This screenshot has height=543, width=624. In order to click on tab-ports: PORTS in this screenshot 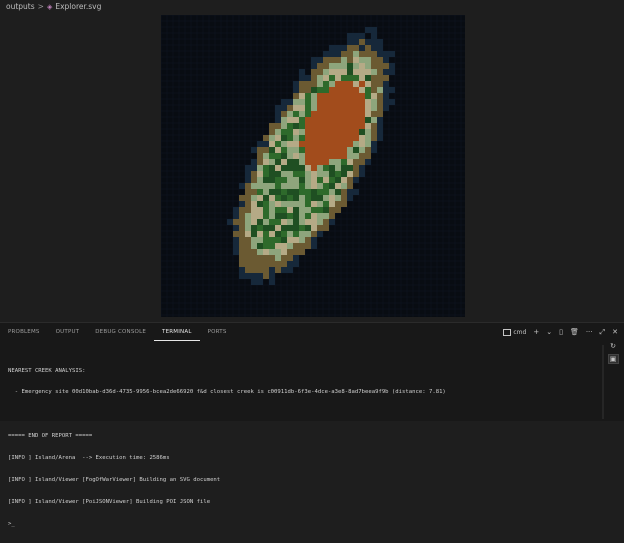, I will do `click(217, 332)`.